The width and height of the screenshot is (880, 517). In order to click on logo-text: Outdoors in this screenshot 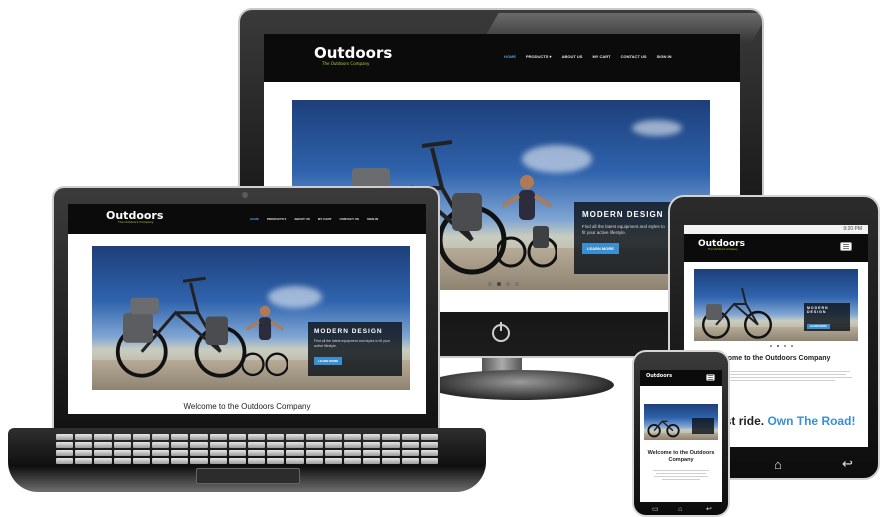, I will do `click(659, 376)`.